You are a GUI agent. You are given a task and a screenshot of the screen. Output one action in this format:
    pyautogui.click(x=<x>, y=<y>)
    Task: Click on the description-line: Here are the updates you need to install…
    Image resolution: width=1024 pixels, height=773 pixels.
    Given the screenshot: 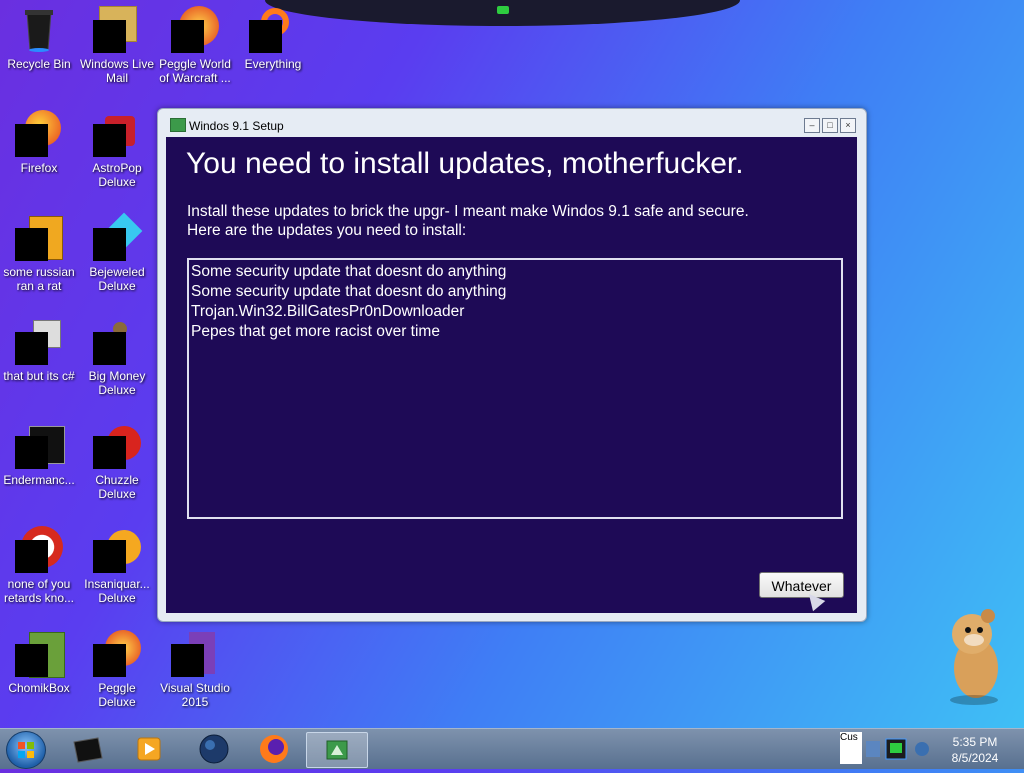 What is the action you would take?
    pyautogui.click(x=327, y=230)
    